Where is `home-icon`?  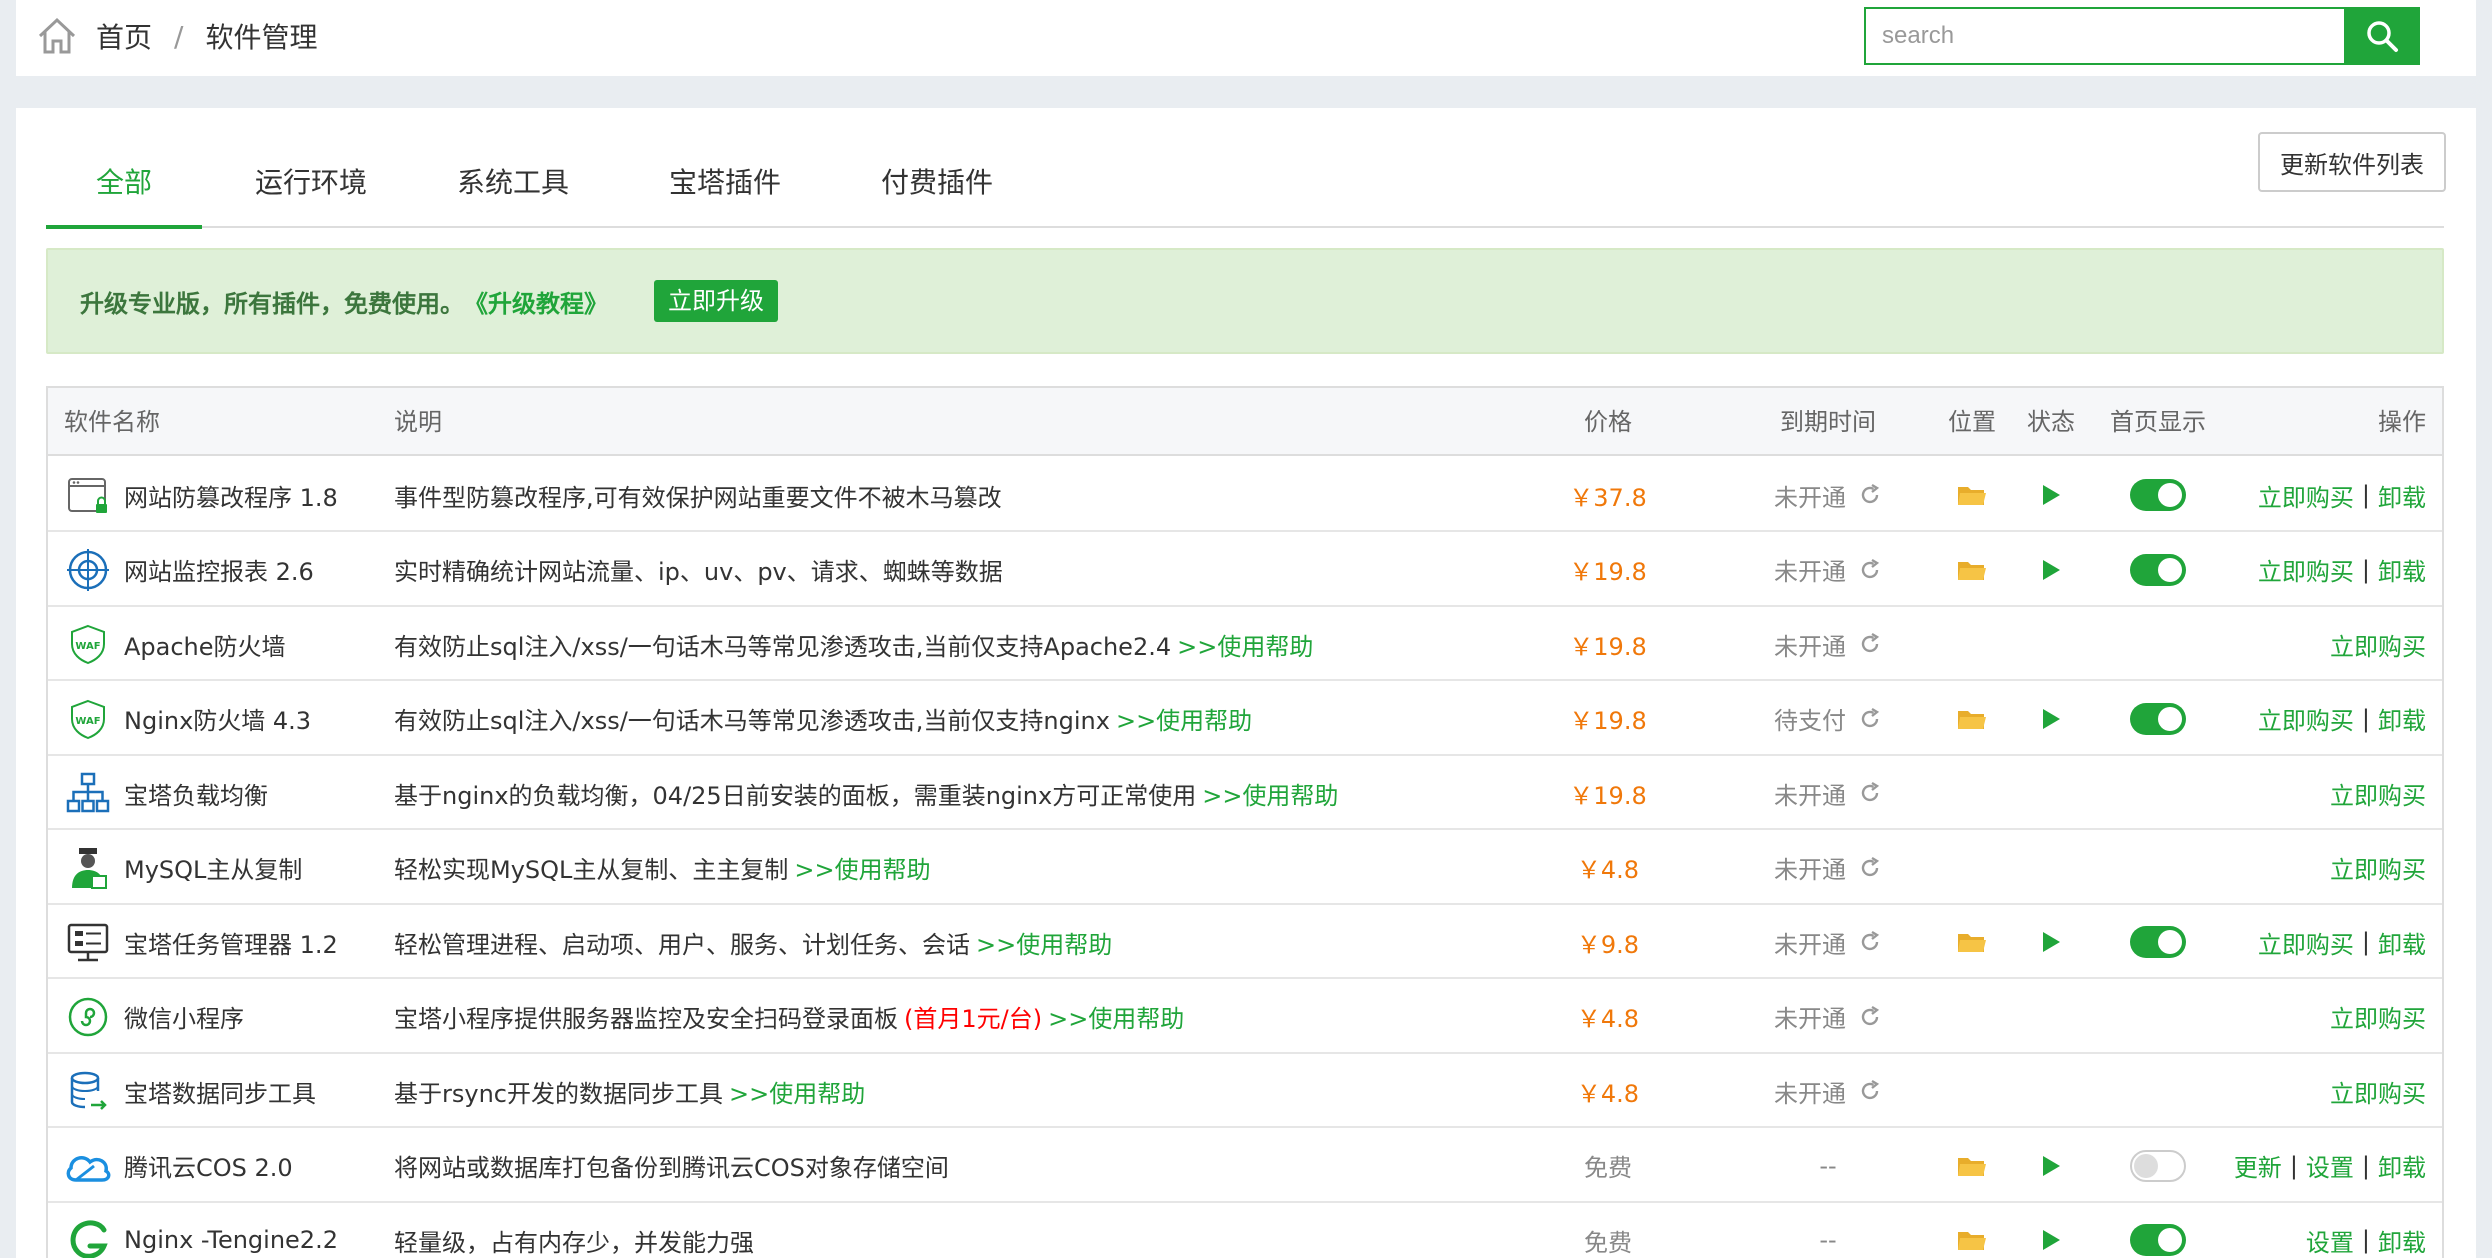
home-icon is located at coordinates (57, 36).